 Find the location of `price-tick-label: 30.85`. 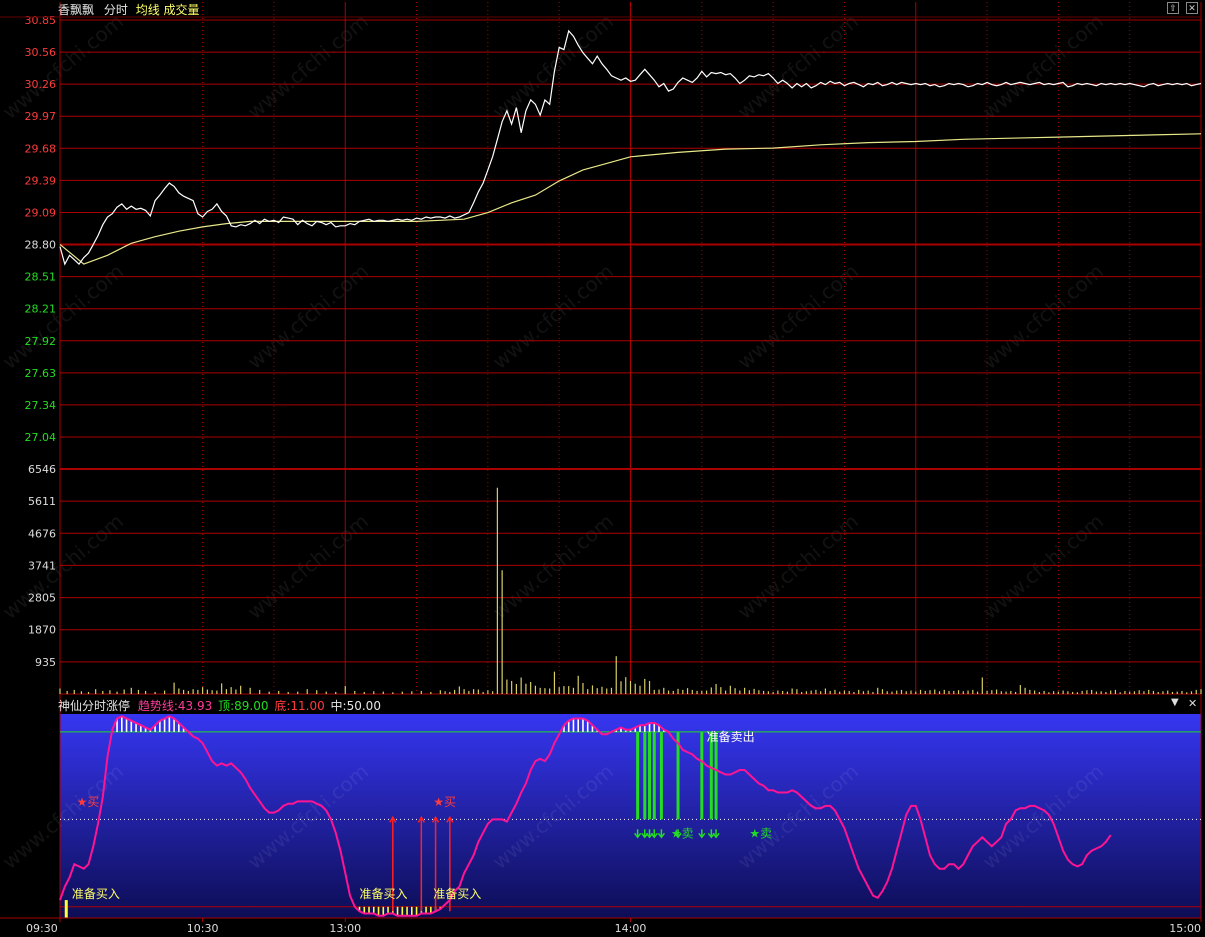

price-tick-label: 30.85 is located at coordinates (41, 20).